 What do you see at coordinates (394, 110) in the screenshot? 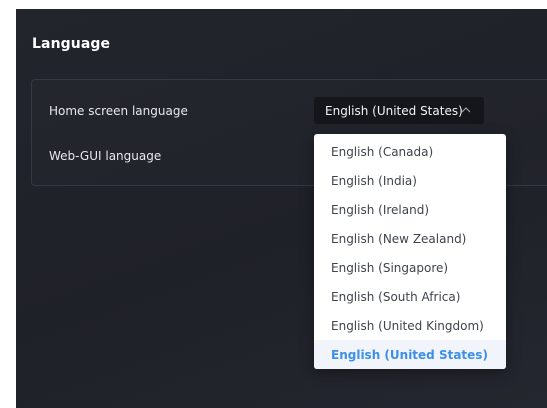
I see `home-screen-language-value: English (United States)` at bounding box center [394, 110].